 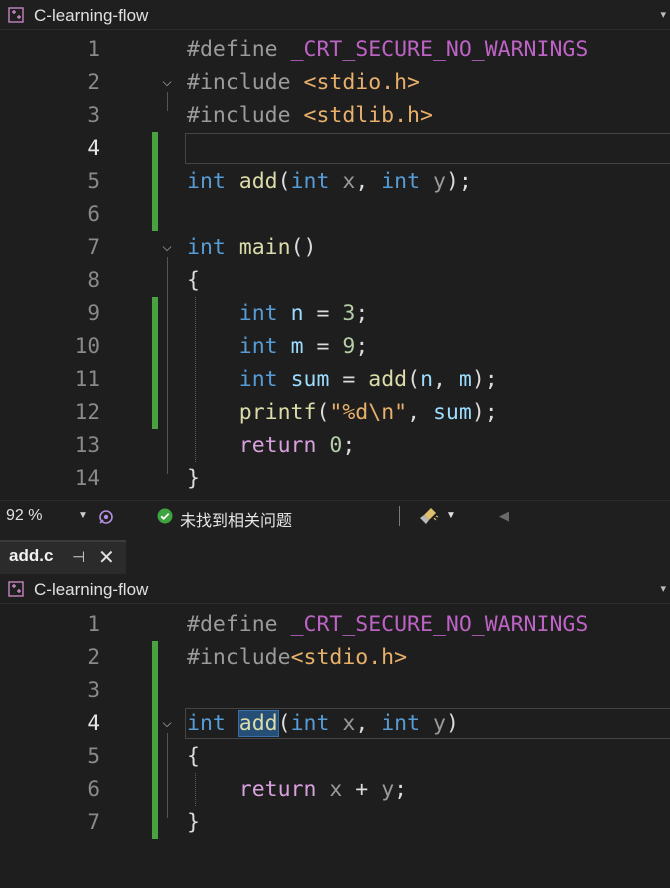 What do you see at coordinates (63, 557) in the screenshot?
I see `tab-add-c: add.c ⊣ ✕` at bounding box center [63, 557].